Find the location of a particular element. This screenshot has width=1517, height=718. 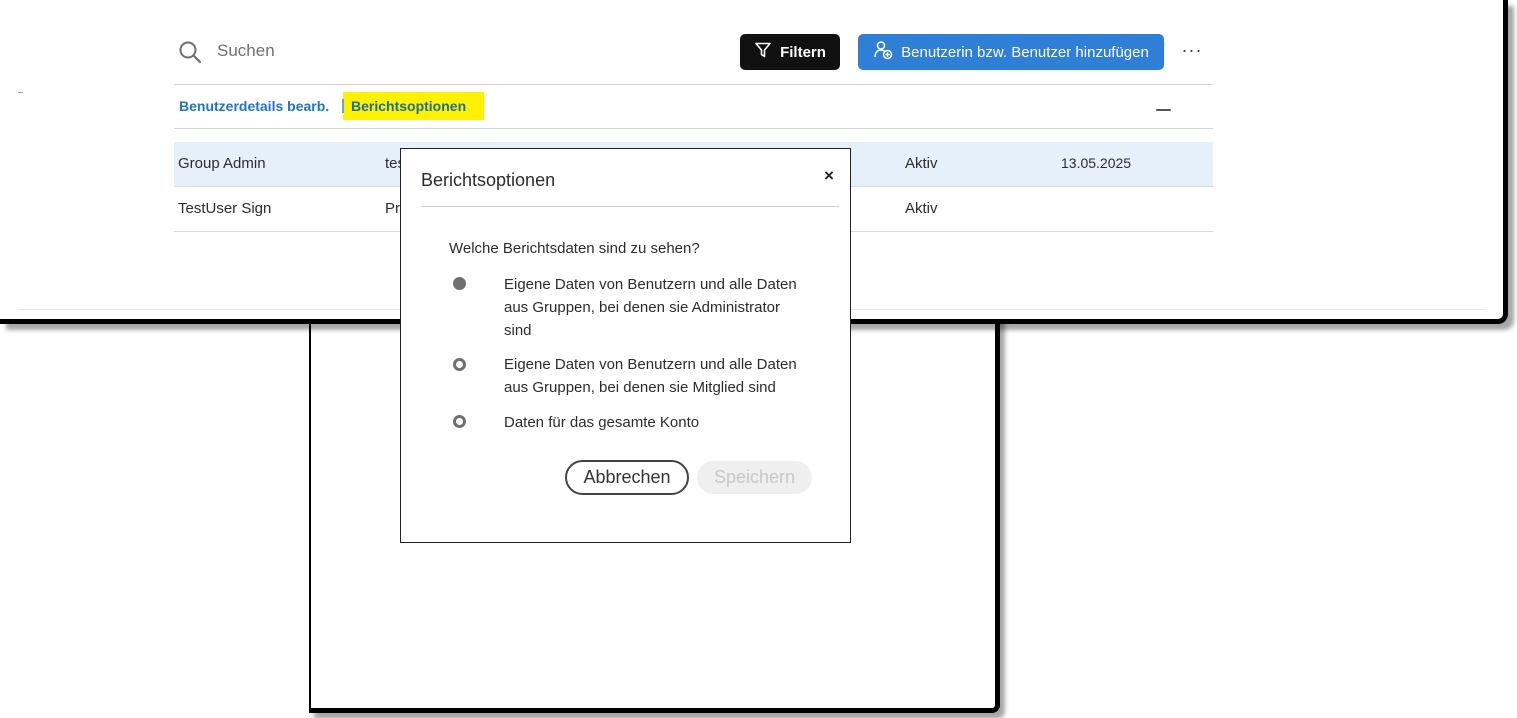

cancel-button: Abbrechen is located at coordinates (627, 477).